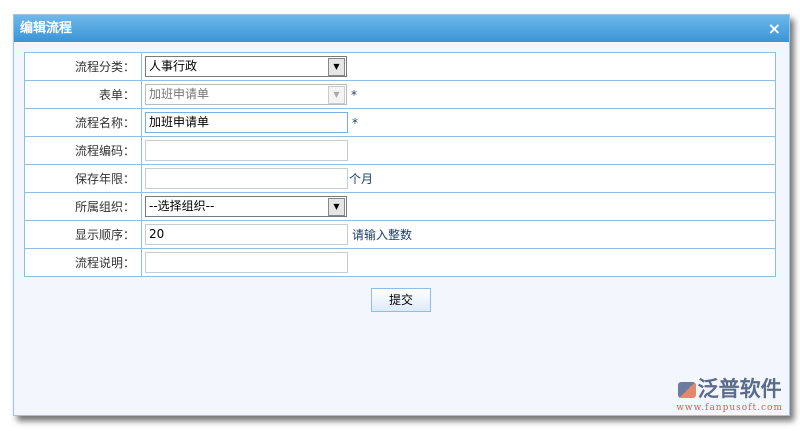 The width and height of the screenshot is (800, 431). Describe the element at coordinates (361, 179) in the screenshot. I see `retention-unit: 个月` at that location.